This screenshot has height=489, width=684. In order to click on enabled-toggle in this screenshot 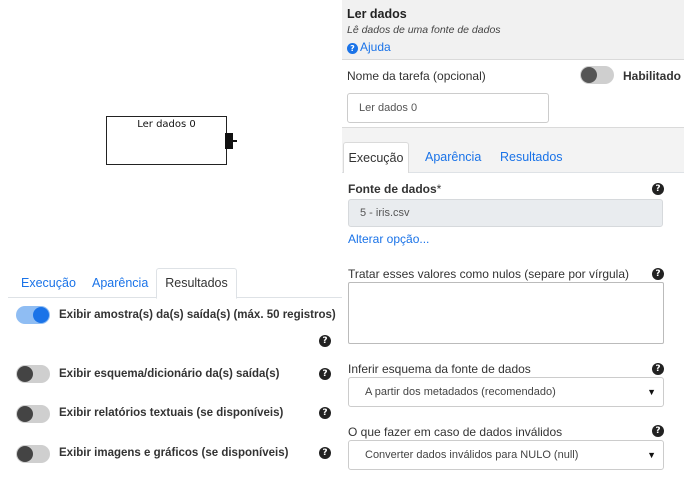, I will do `click(597, 75)`.